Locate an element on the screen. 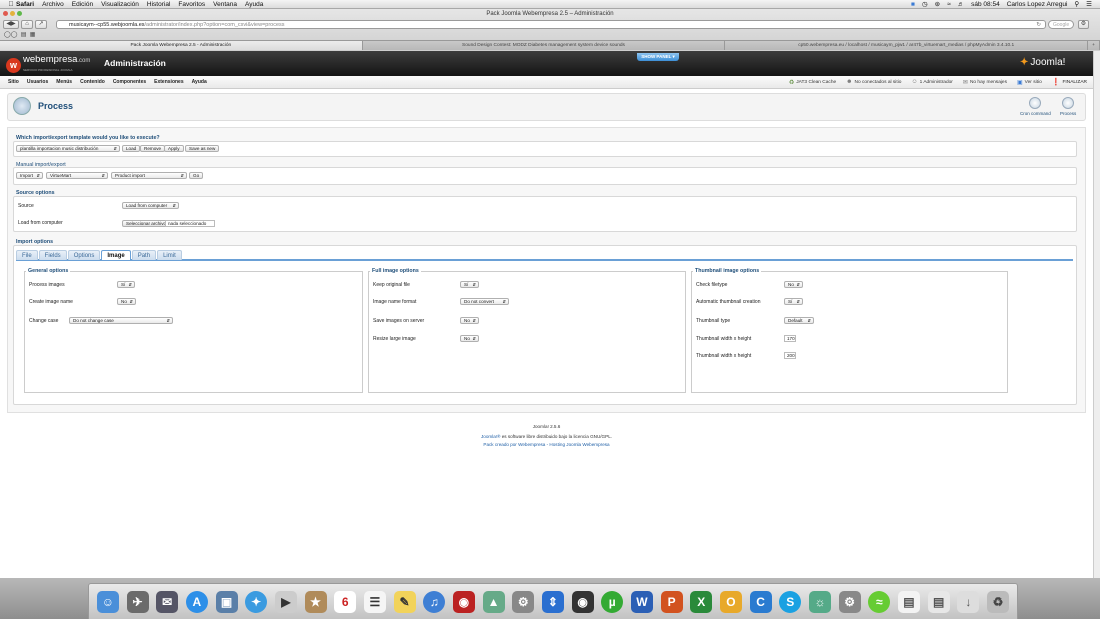 The height and width of the screenshot is (619, 1100). calendar-icon: 6 is located at coordinates (345, 601).